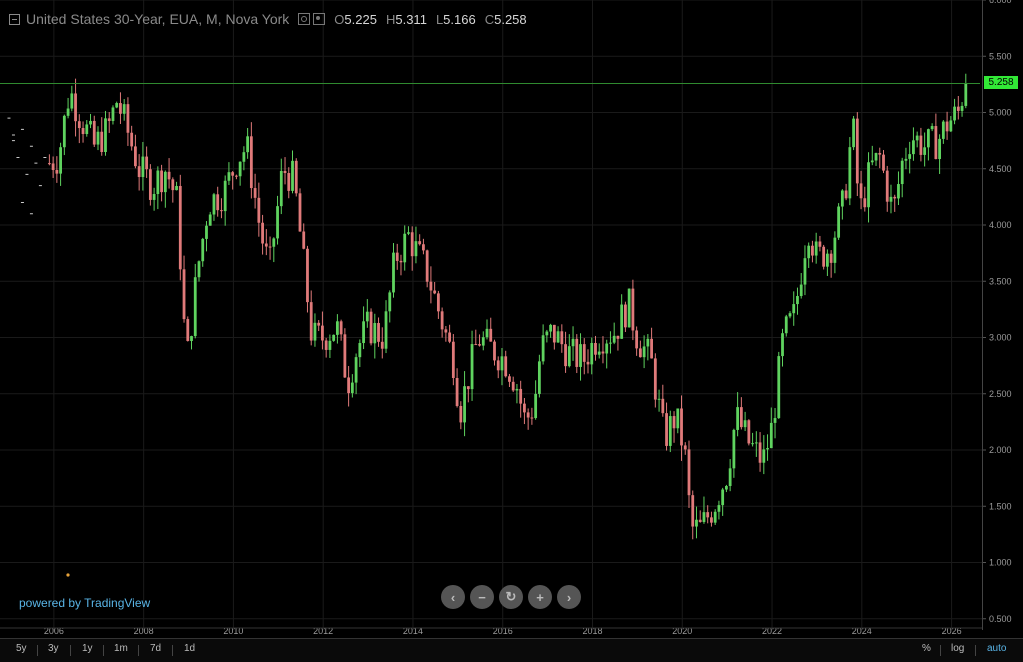 Image resolution: width=1023 pixels, height=662 pixels. What do you see at coordinates (511, 597) in the screenshot?
I see `reset-button: ↻` at bounding box center [511, 597].